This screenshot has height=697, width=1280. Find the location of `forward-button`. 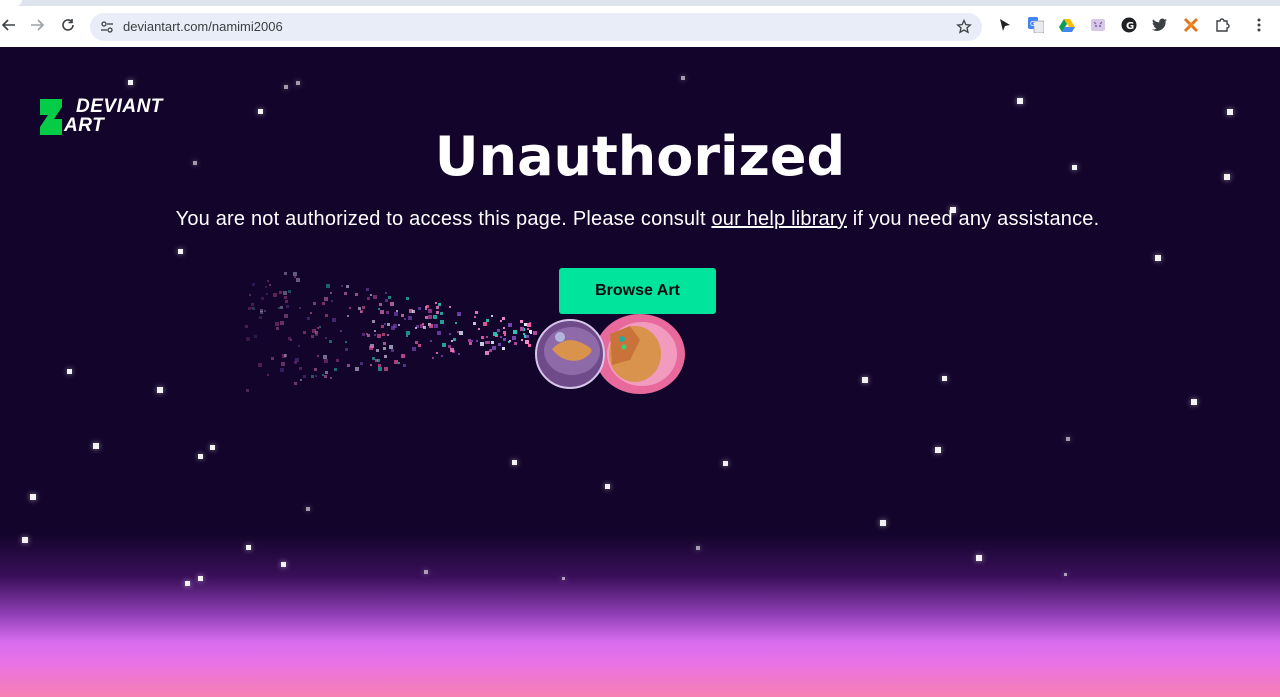

forward-button is located at coordinates (37, 25).